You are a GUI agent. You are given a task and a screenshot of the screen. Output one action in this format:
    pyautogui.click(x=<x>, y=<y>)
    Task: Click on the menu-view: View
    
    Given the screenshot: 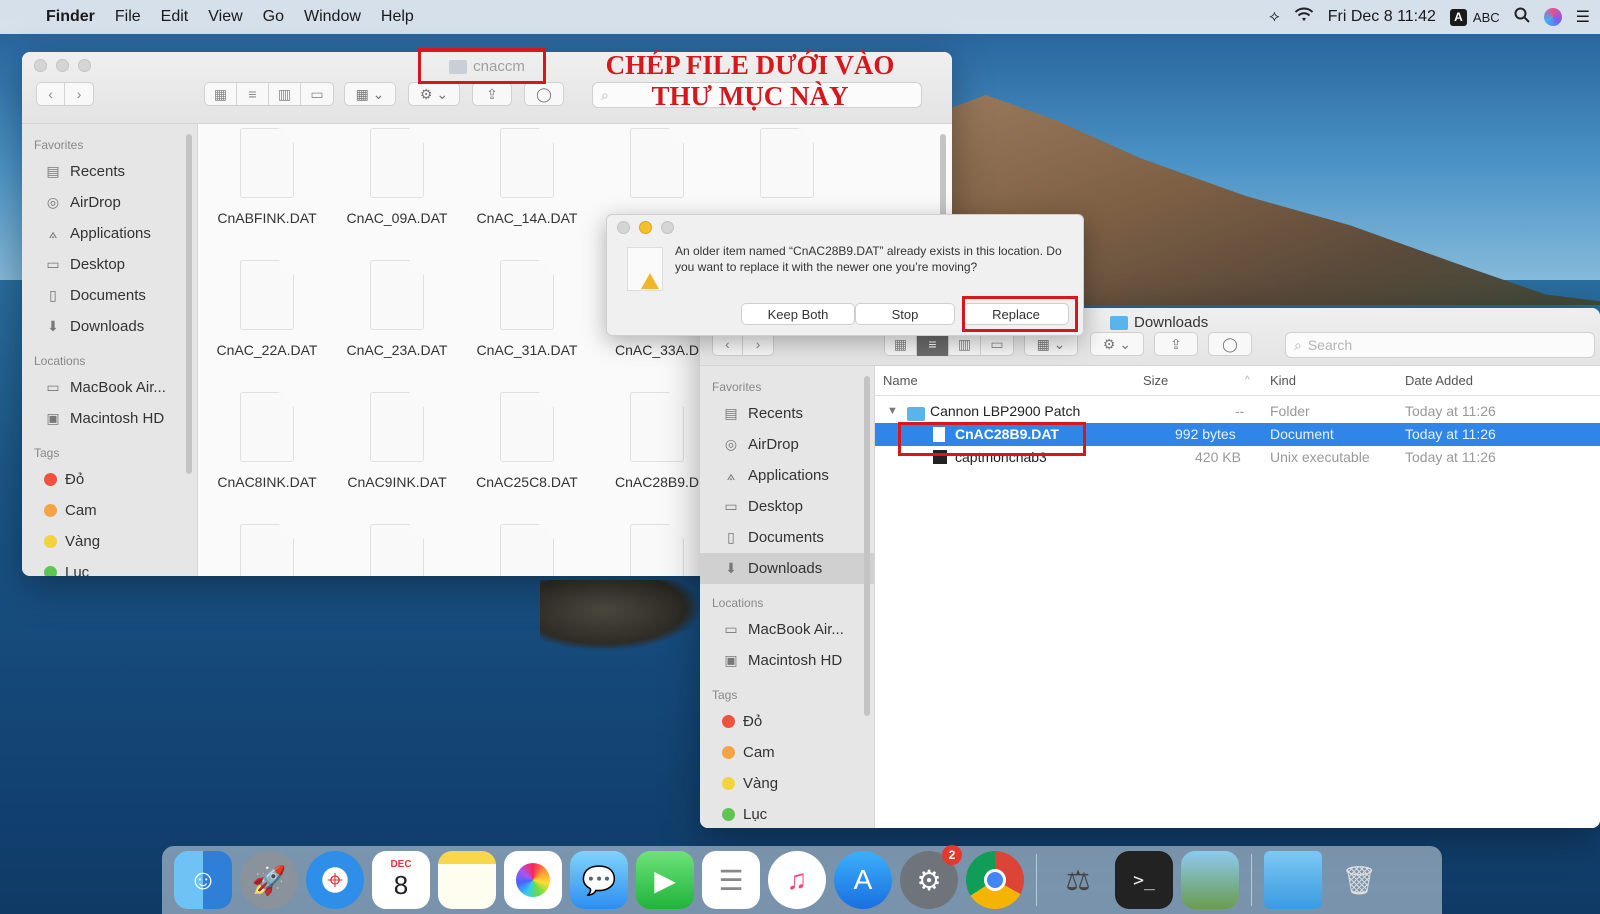 What is the action you would take?
    pyautogui.click(x=225, y=17)
    